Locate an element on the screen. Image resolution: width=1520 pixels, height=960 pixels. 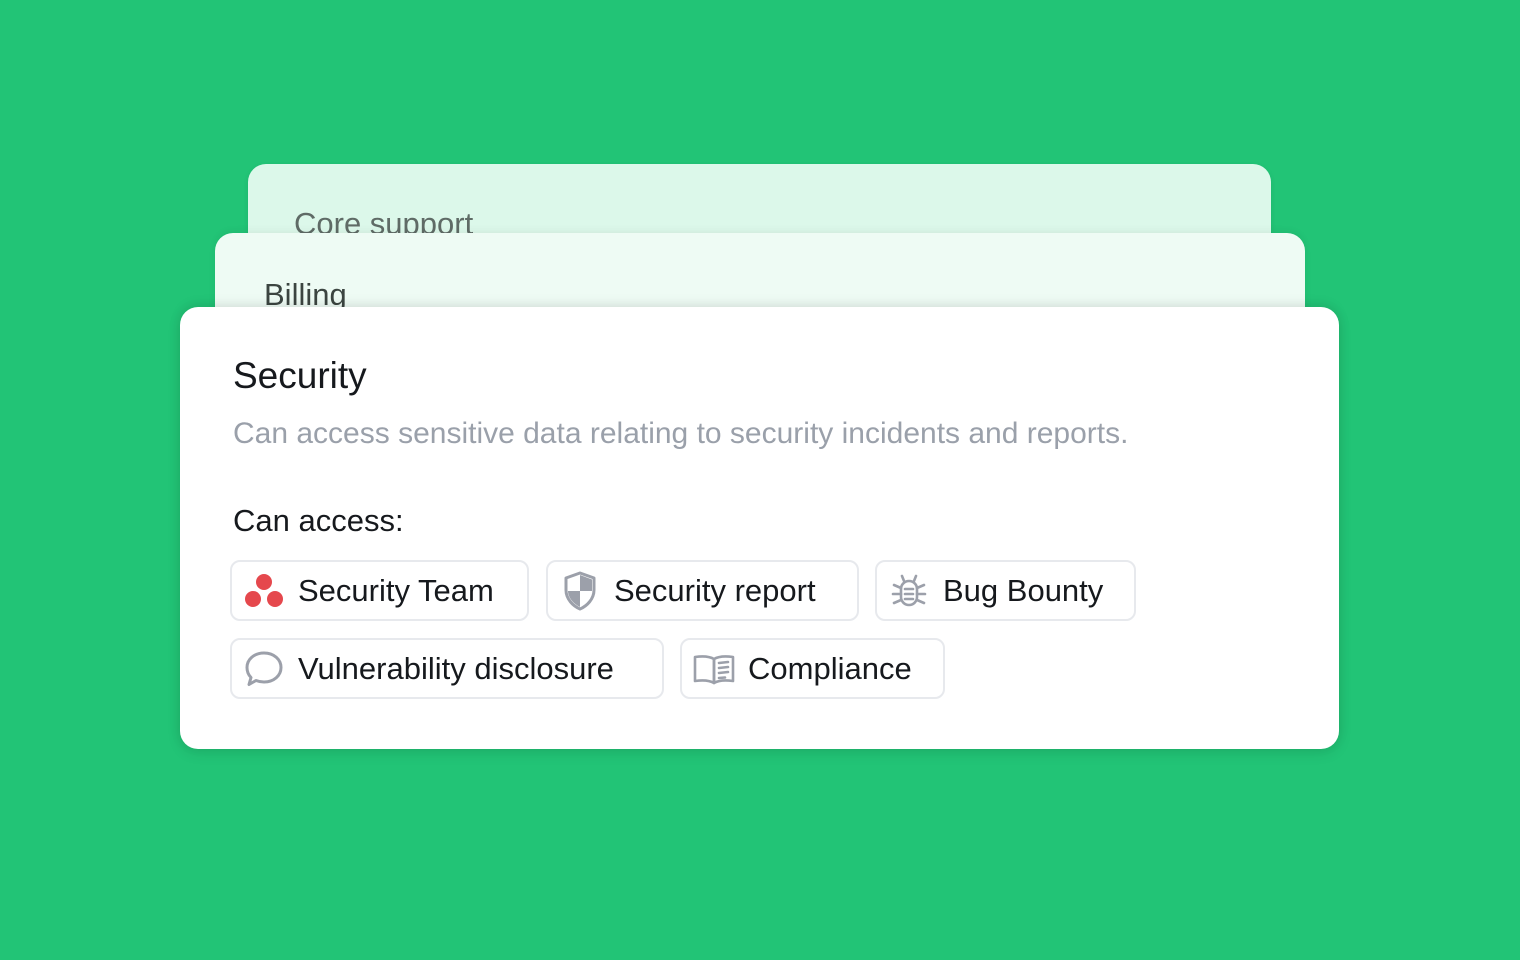
shield-icon is located at coordinates (580, 591).